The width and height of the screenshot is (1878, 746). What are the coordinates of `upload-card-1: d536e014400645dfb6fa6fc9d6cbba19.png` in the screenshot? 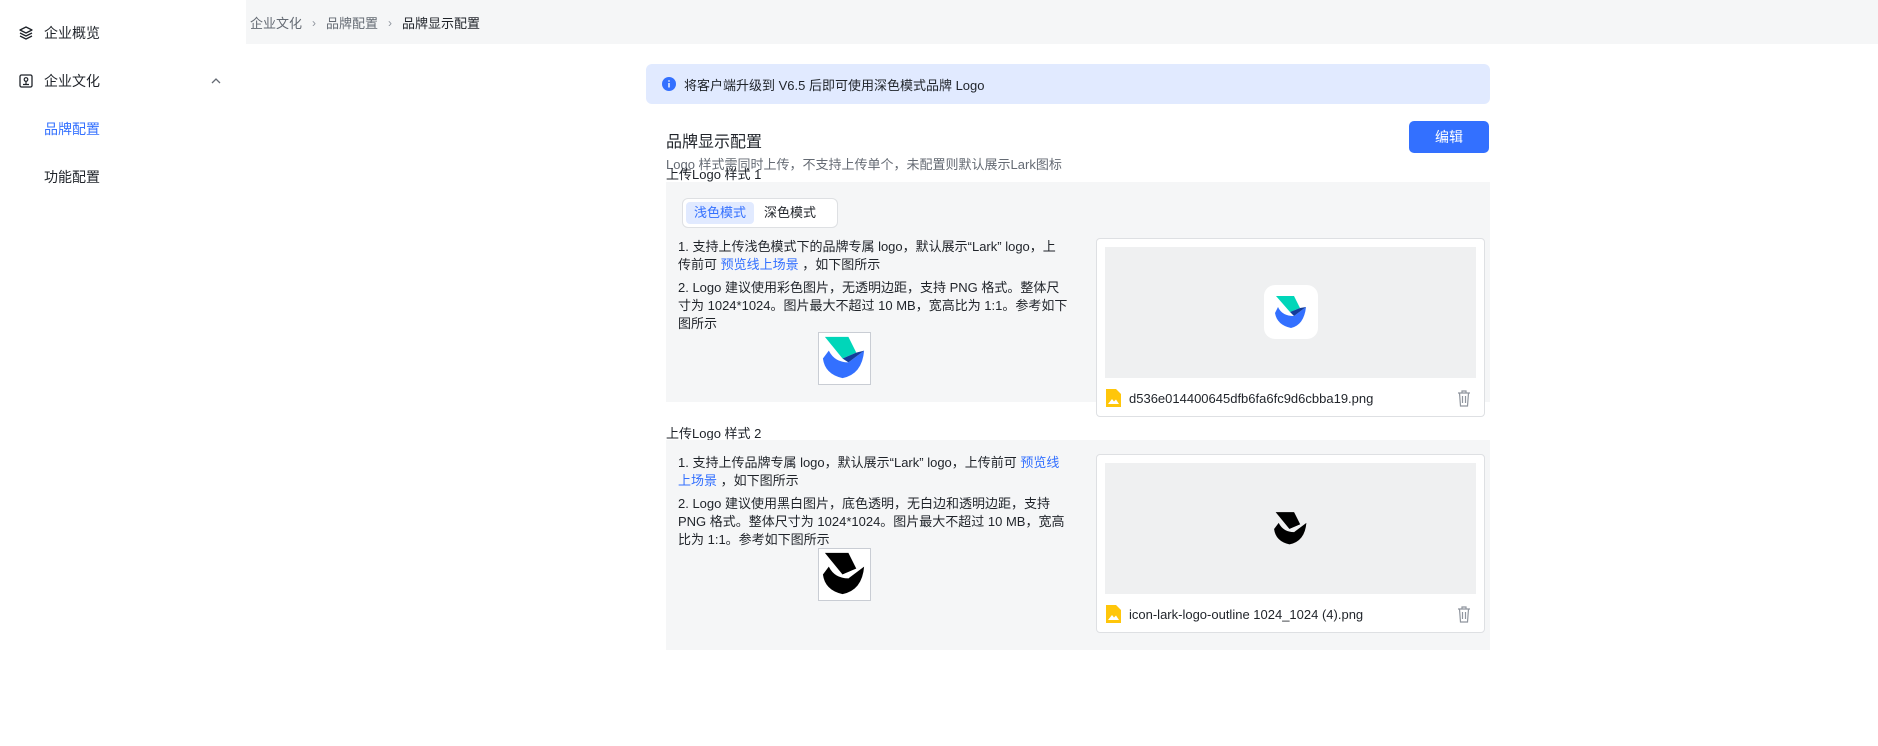 It's located at (1290, 327).